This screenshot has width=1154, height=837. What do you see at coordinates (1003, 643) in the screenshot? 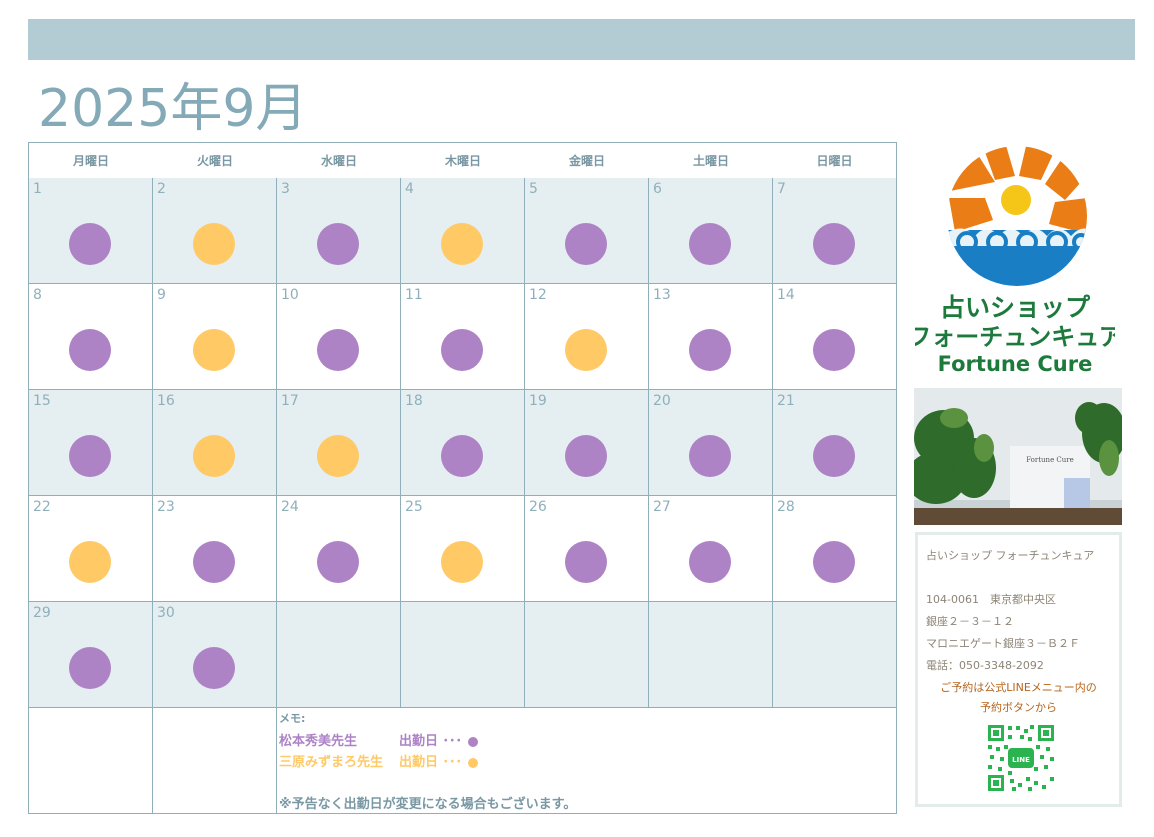
I see `shop-address-line-3: マロニエゲート銀座３－Ｂ２Ｆ` at bounding box center [1003, 643].